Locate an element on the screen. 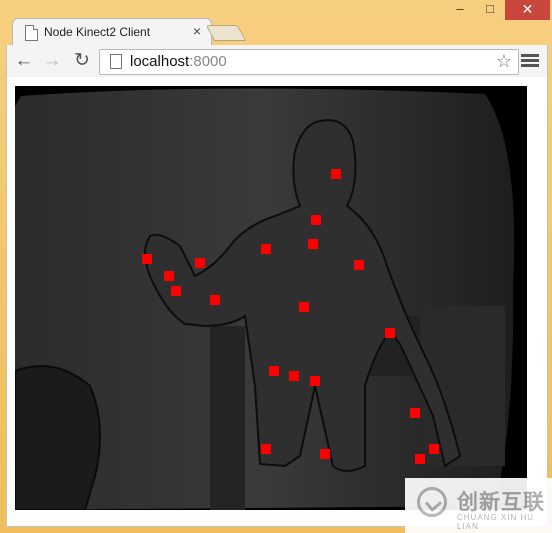  minimize-button: ‒ is located at coordinates (460, 10).